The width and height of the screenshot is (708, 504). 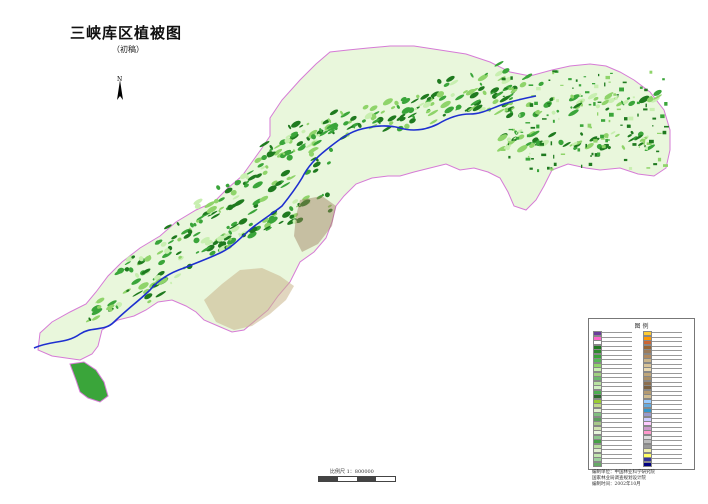 I want to click on map-subtitle: （初稿）, so click(x=128, y=49).